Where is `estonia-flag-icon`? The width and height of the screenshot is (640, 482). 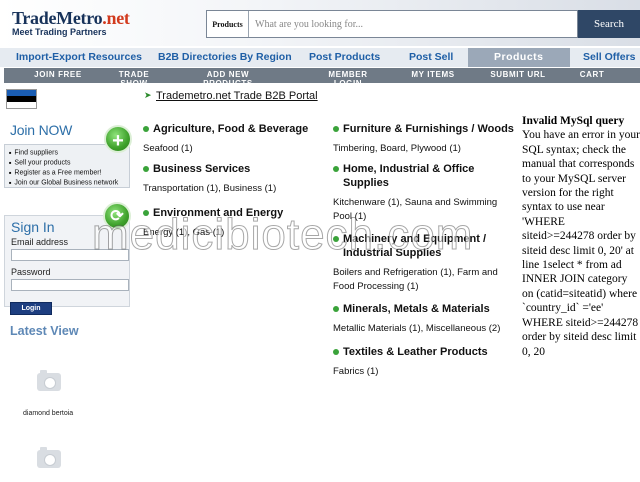
estonia-flag-icon is located at coordinates (21, 99).